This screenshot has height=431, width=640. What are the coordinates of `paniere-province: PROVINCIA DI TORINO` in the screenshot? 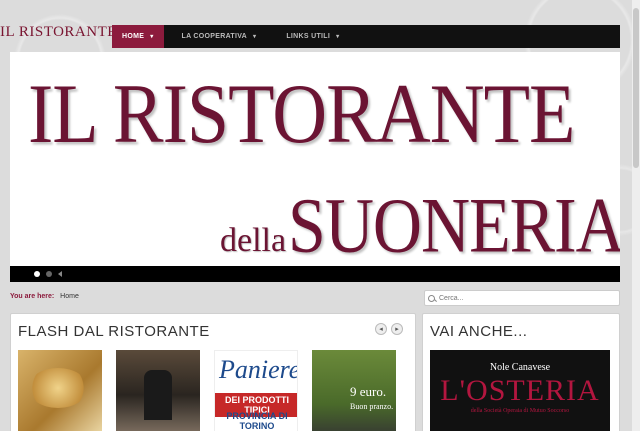 It's located at (257, 421).